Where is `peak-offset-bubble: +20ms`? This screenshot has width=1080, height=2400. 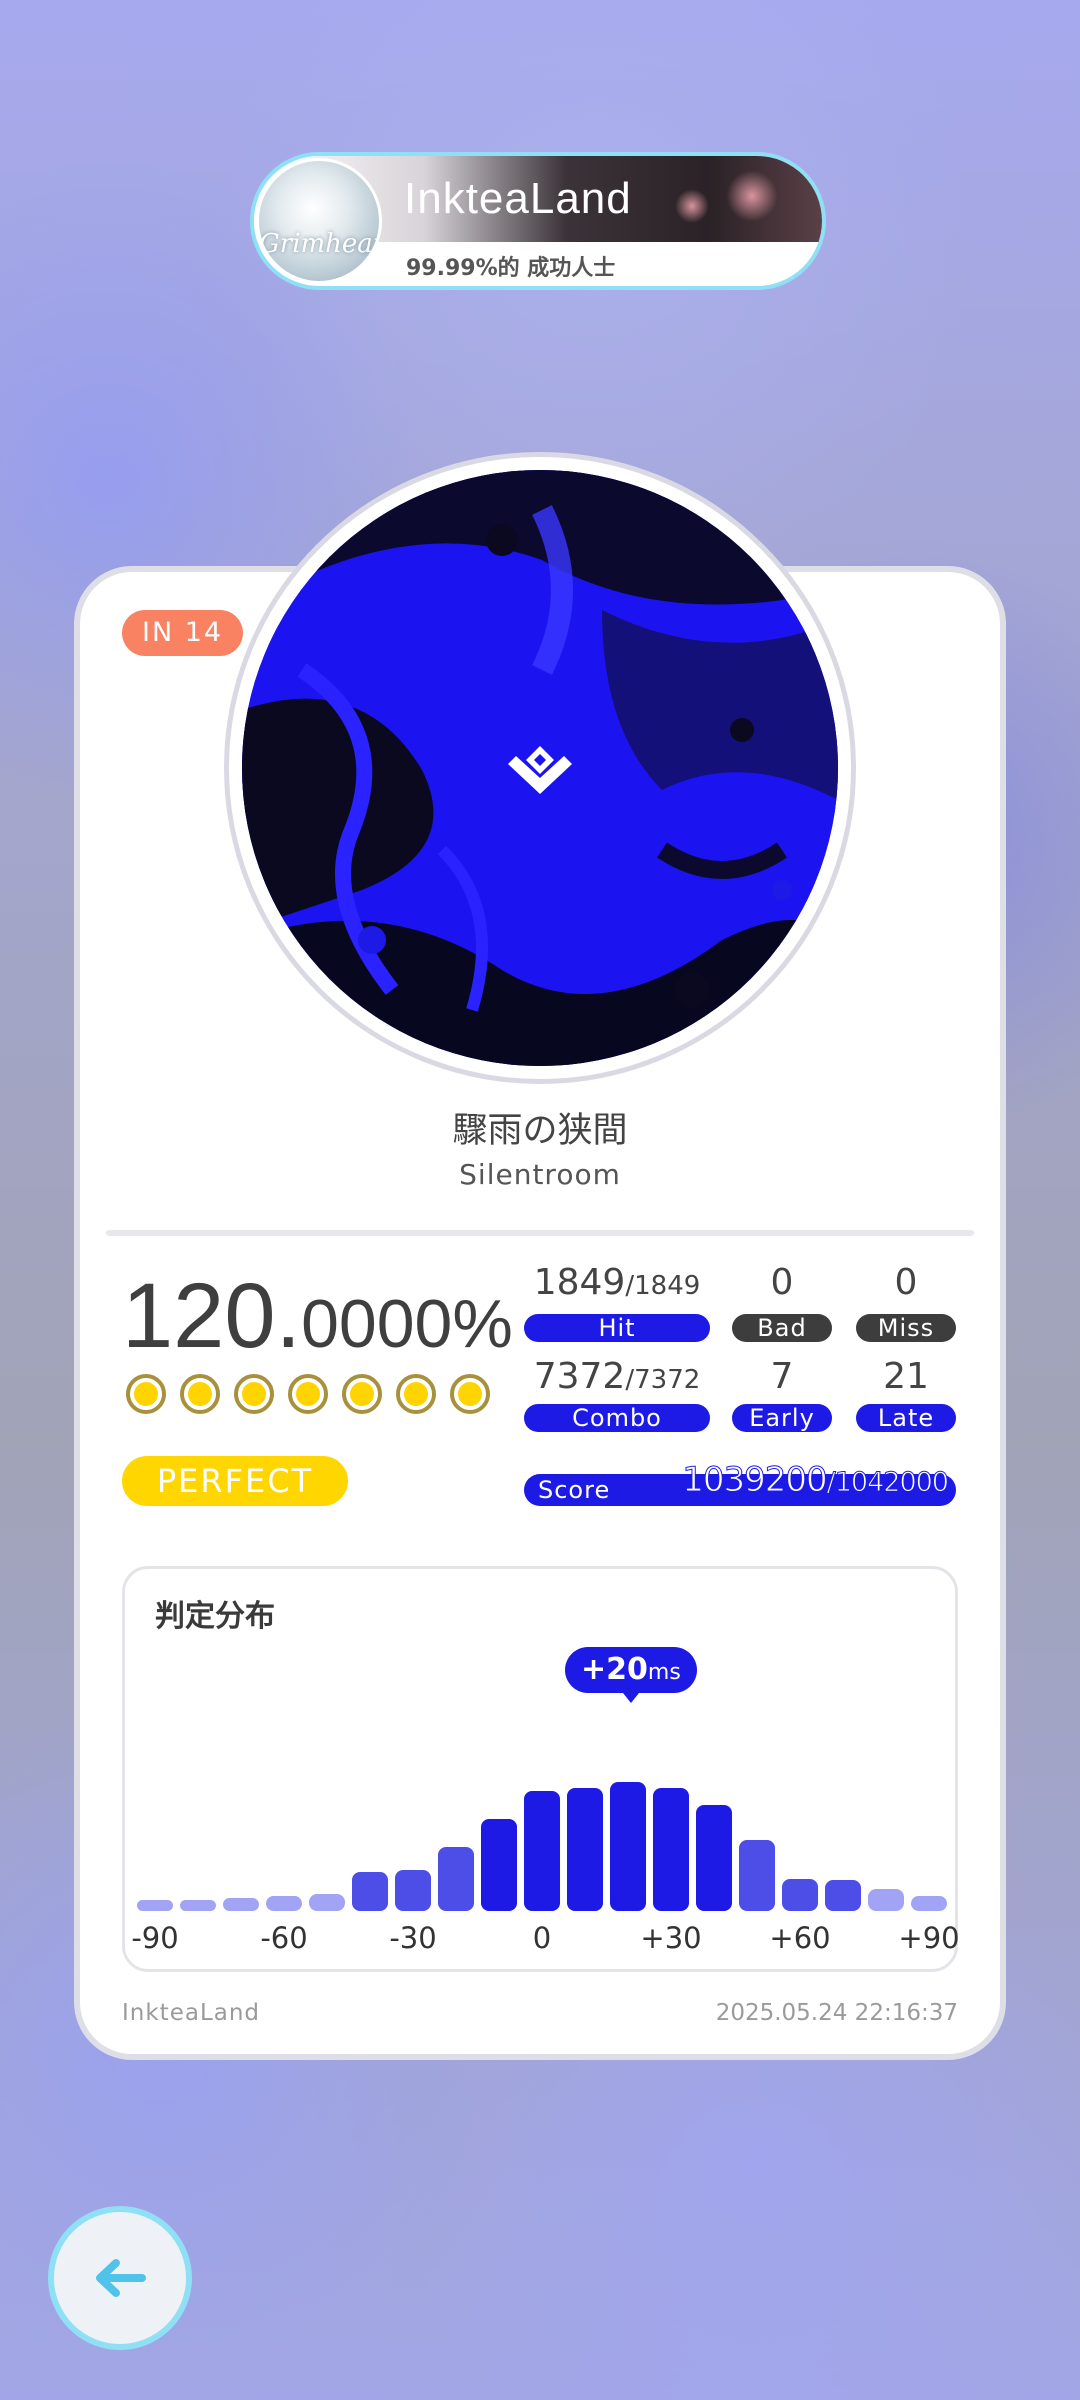
peak-offset-bubble: +20ms is located at coordinates (631, 1675).